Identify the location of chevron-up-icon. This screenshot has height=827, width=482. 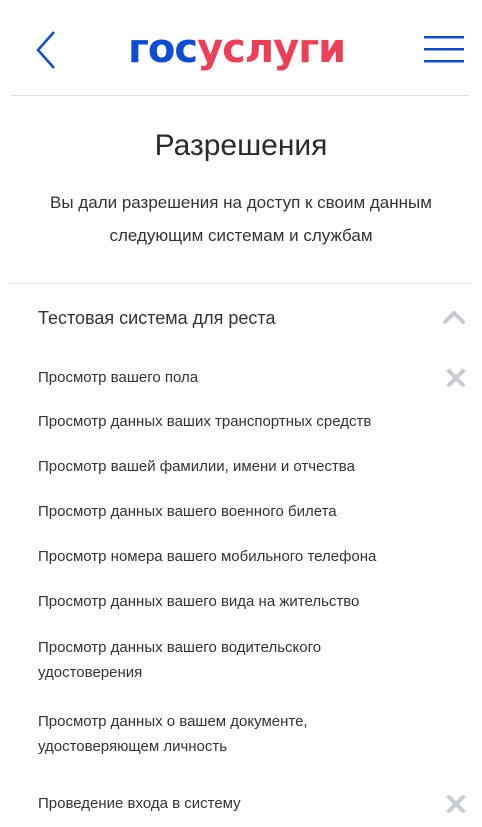
(454, 317).